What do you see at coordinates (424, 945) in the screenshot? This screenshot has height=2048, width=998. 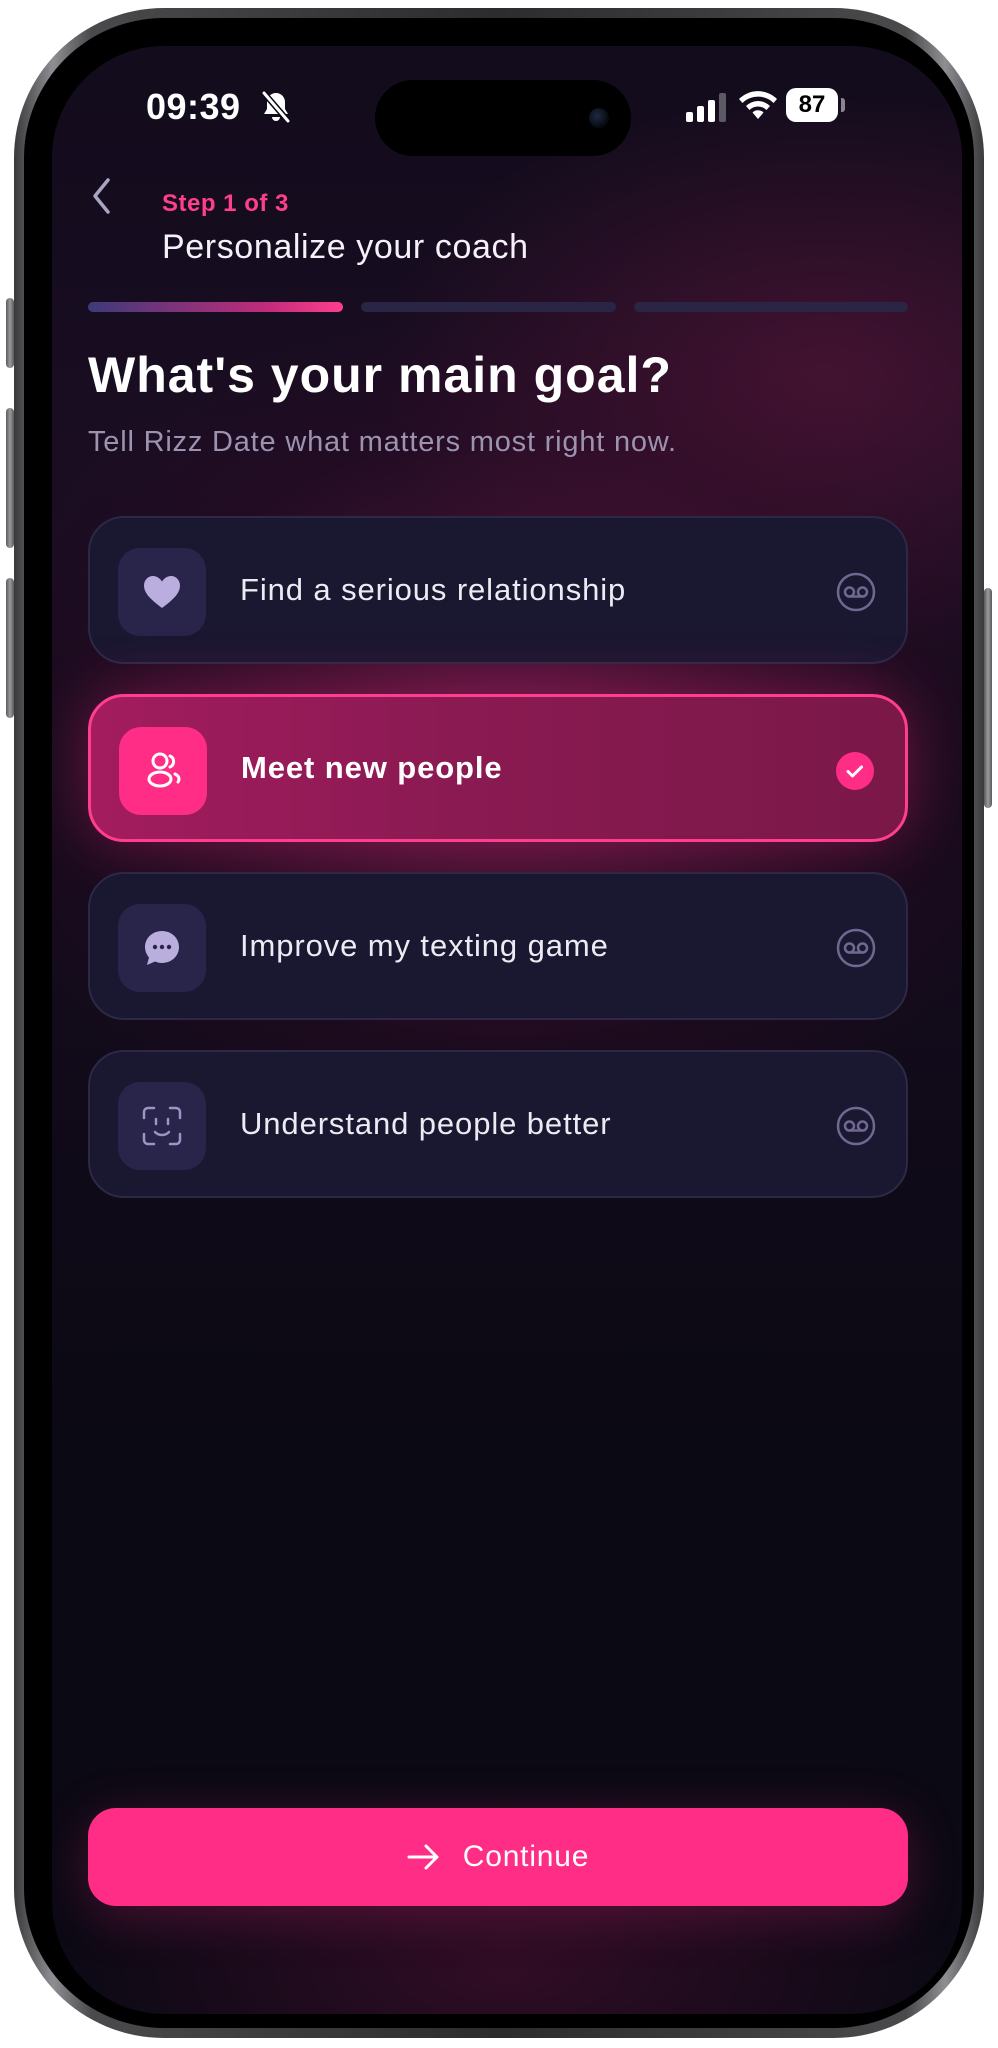 I see `option-label: Improve my texting game` at bounding box center [424, 945].